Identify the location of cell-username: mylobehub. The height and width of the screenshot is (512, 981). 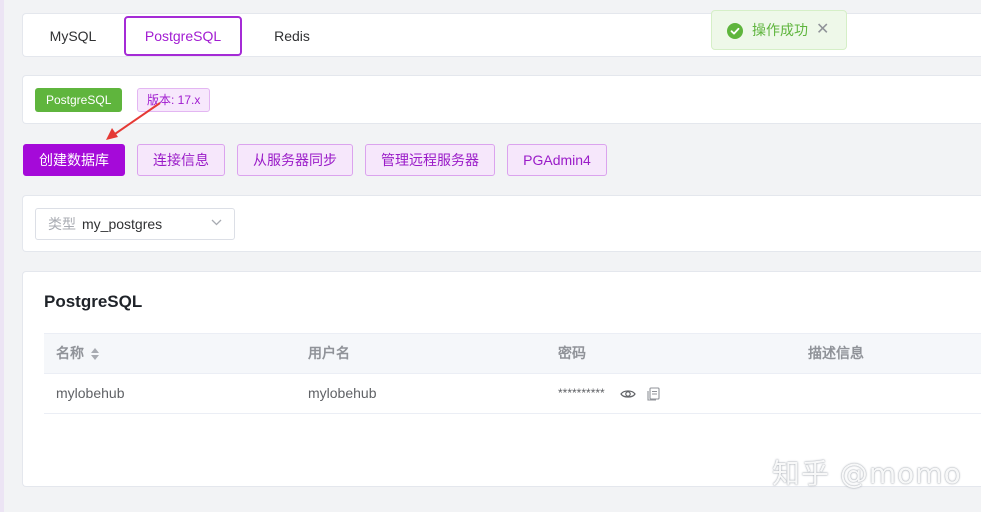
(342, 393).